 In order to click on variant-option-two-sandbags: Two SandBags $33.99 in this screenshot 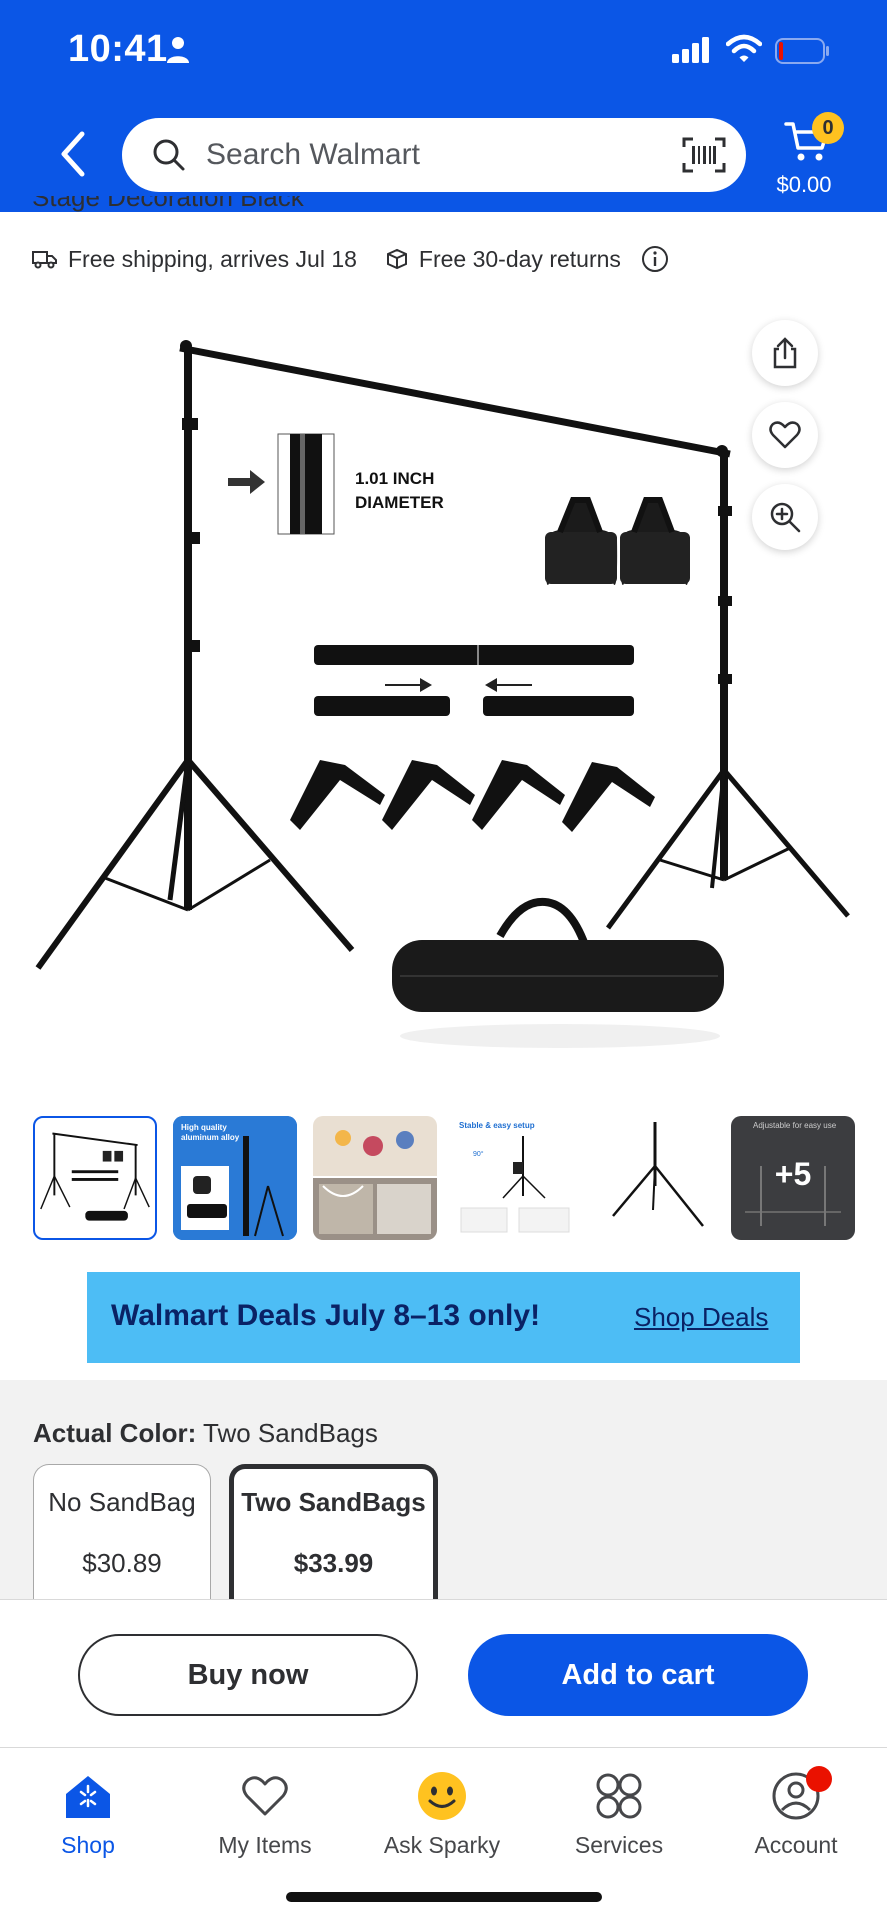, I will do `click(333, 1532)`.